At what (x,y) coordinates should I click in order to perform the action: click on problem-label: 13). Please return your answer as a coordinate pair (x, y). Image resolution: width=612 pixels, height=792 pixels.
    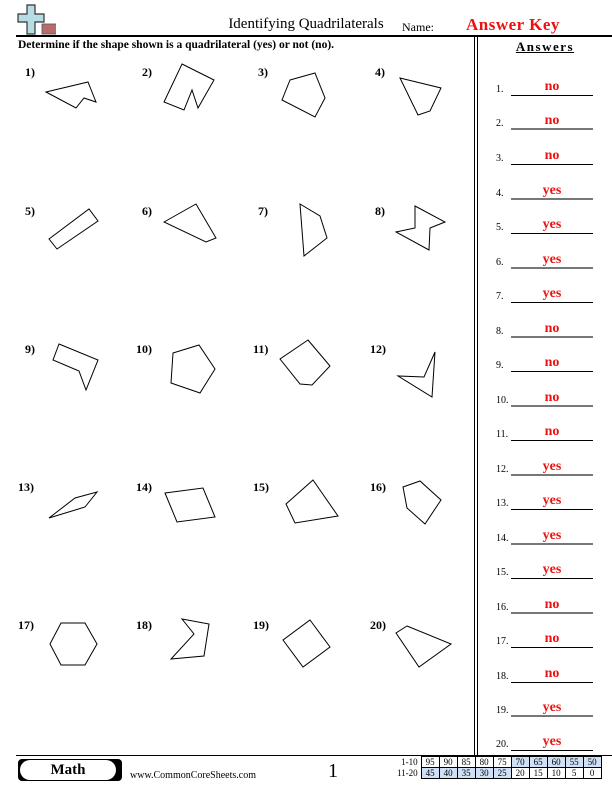
    Looking at the image, I should click on (26, 487).